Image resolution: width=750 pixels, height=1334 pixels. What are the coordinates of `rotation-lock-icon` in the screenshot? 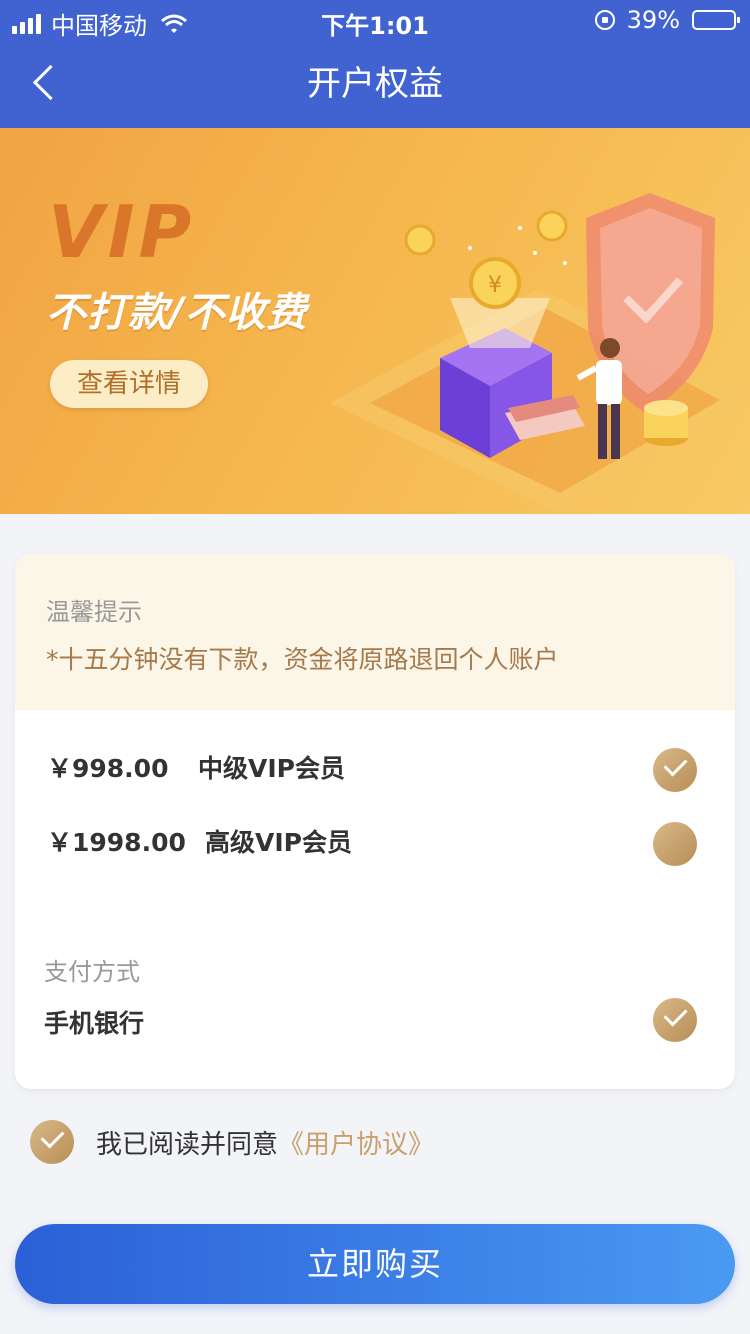 It's located at (604, 20).